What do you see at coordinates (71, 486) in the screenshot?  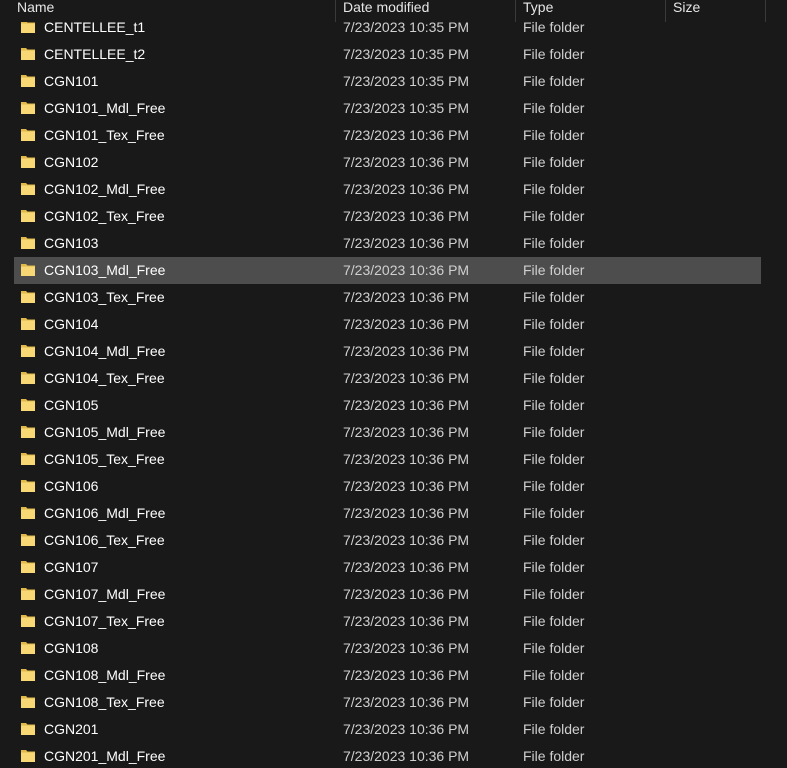 I see `file-name: CGN106` at bounding box center [71, 486].